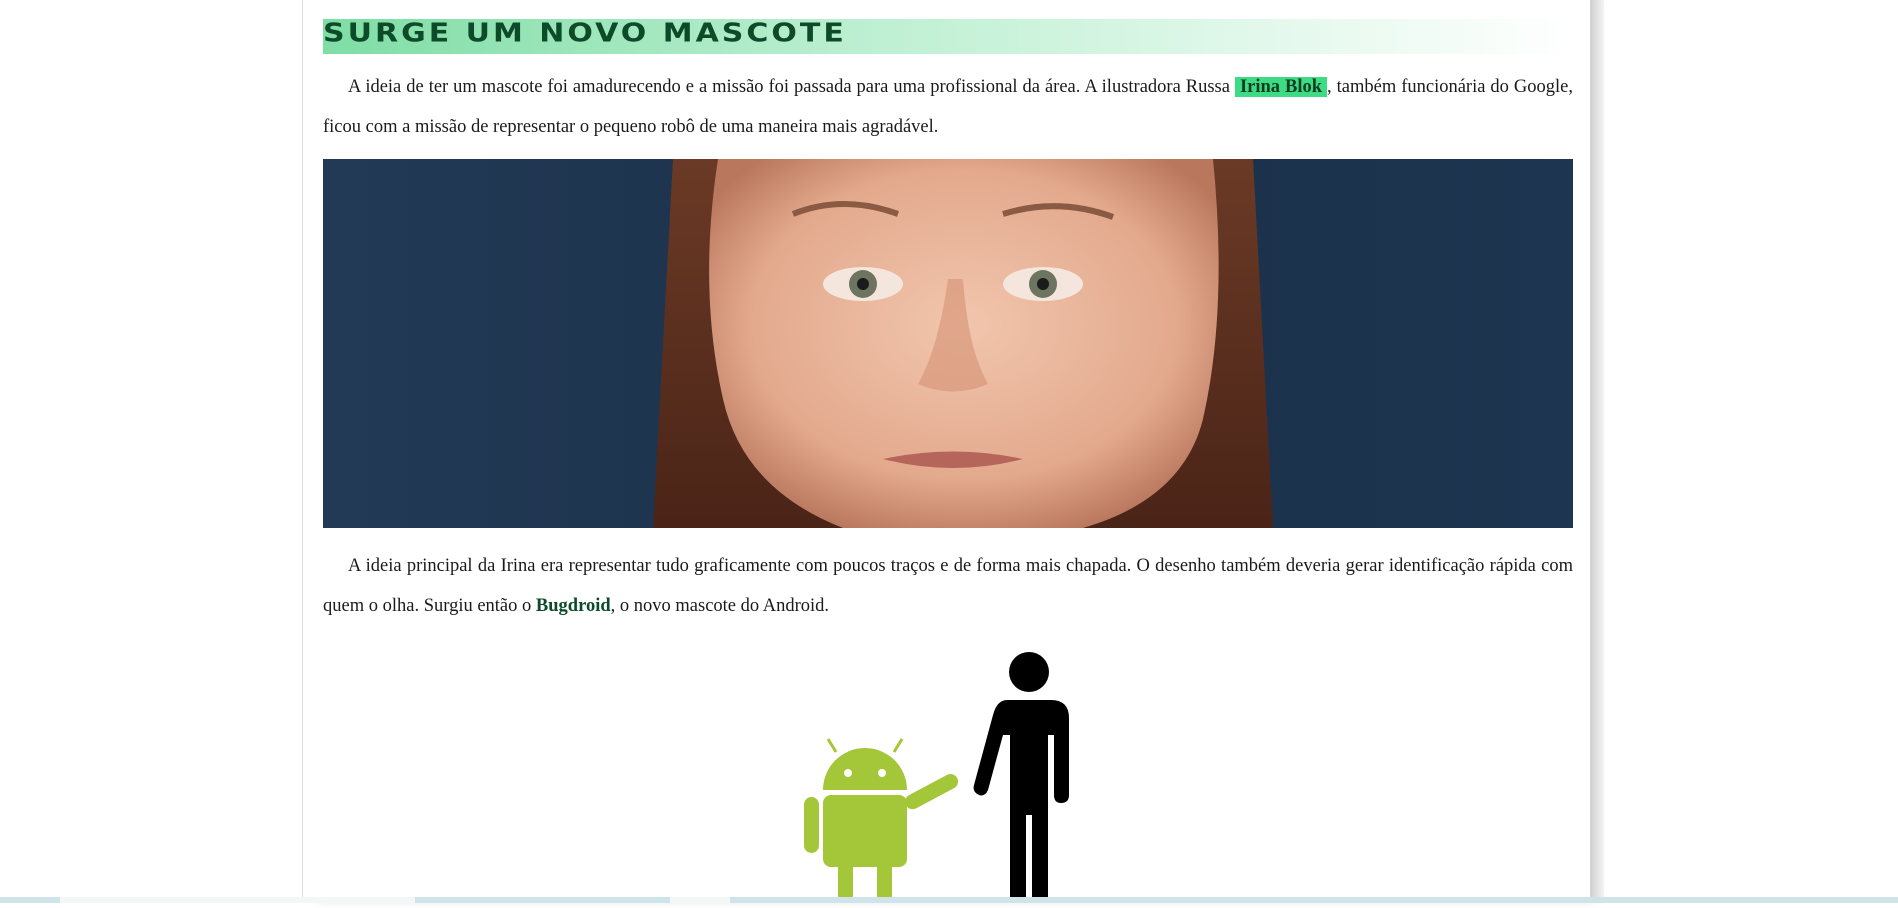 This screenshot has width=1898, height=908. Describe the element at coordinates (573, 606) in the screenshot. I see `mascot-name: Bugdroid` at that location.